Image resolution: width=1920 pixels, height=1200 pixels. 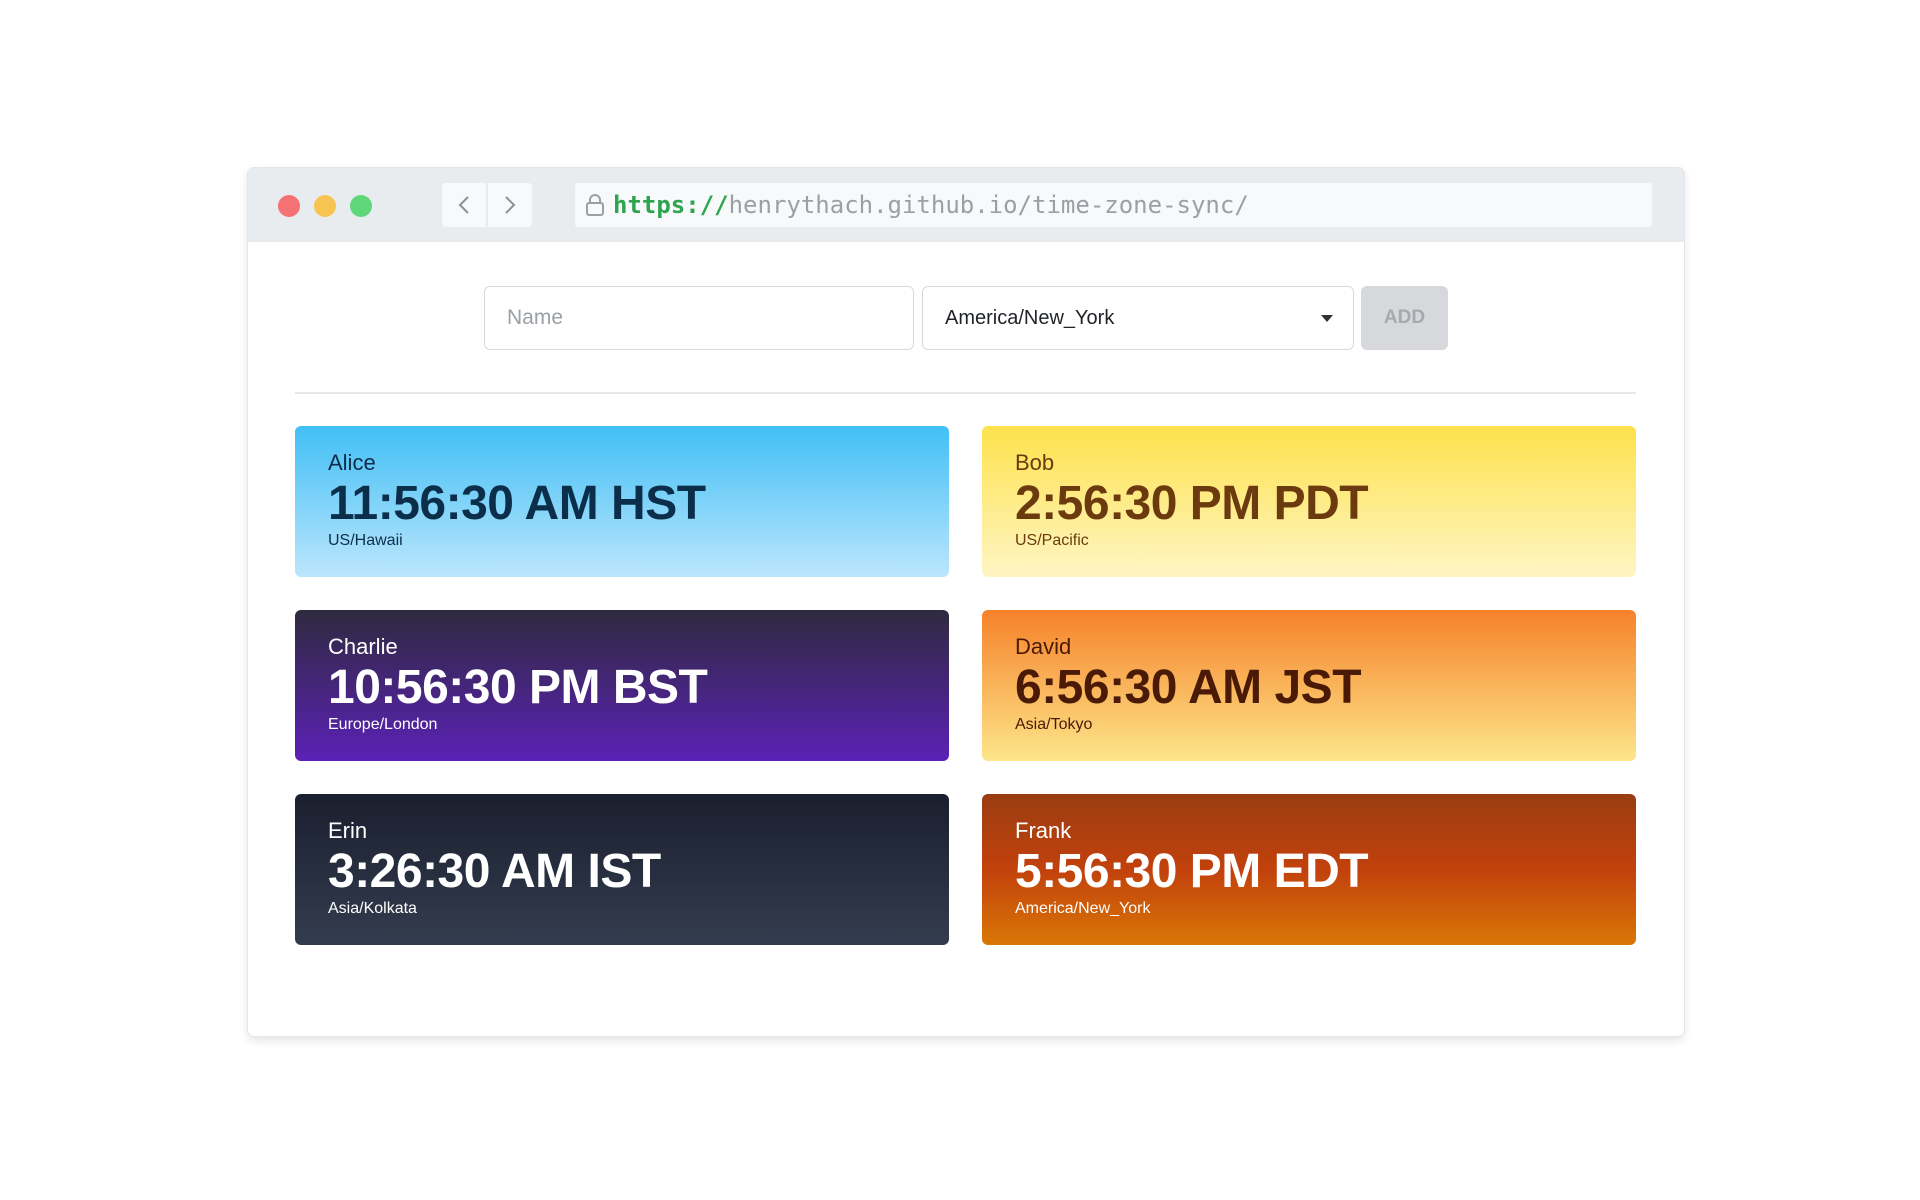 I want to click on local-time: 5:56:30 PM EDT, so click(x=1192, y=871).